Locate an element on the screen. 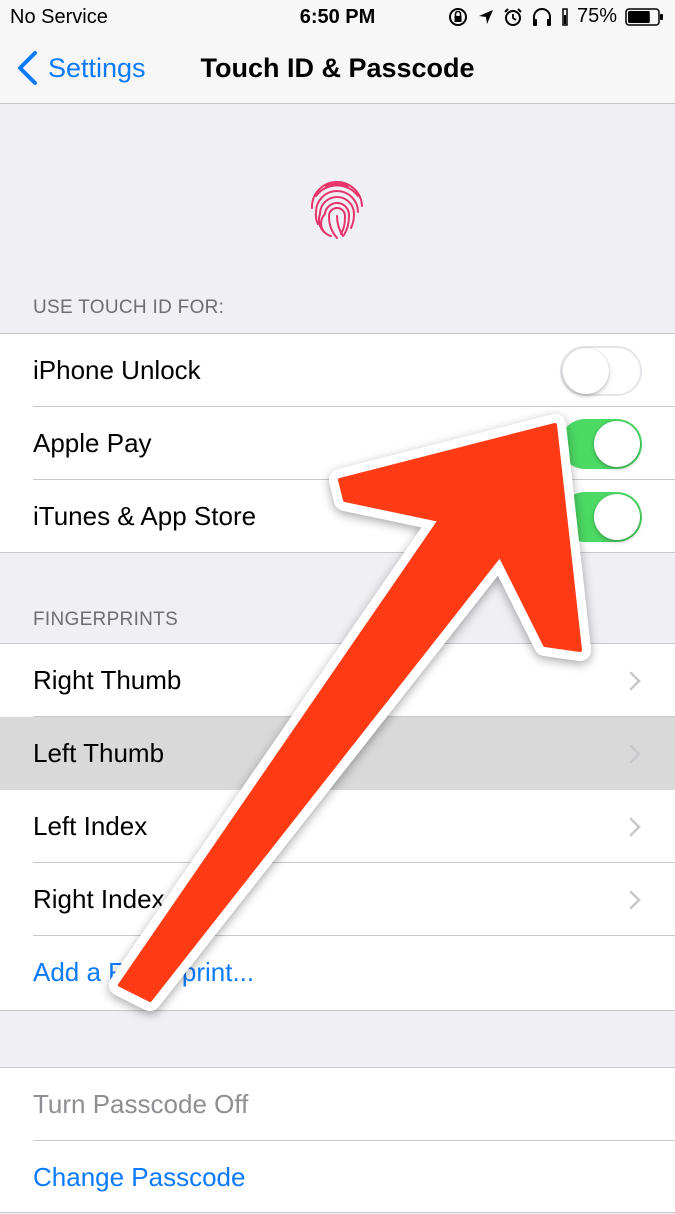  navigation-bar: Settings Touch ID & Passcode is located at coordinates (337, 70).